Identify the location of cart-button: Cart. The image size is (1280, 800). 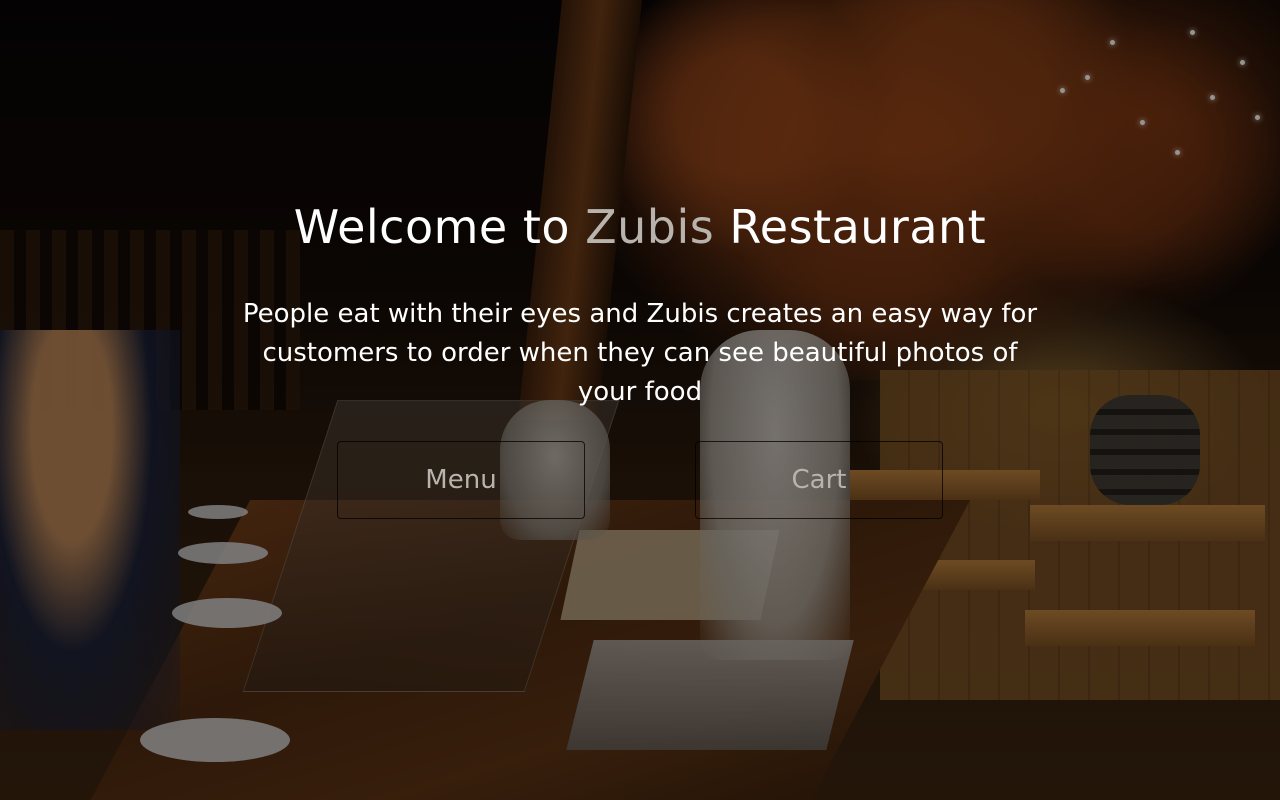
(819, 480).